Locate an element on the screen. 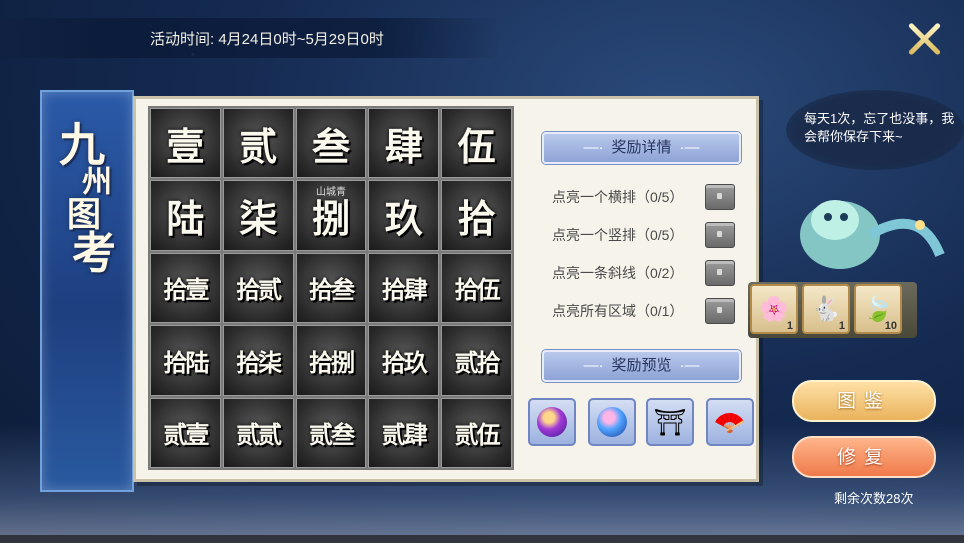  grid-cell-9: 玖 is located at coordinates (404, 215).